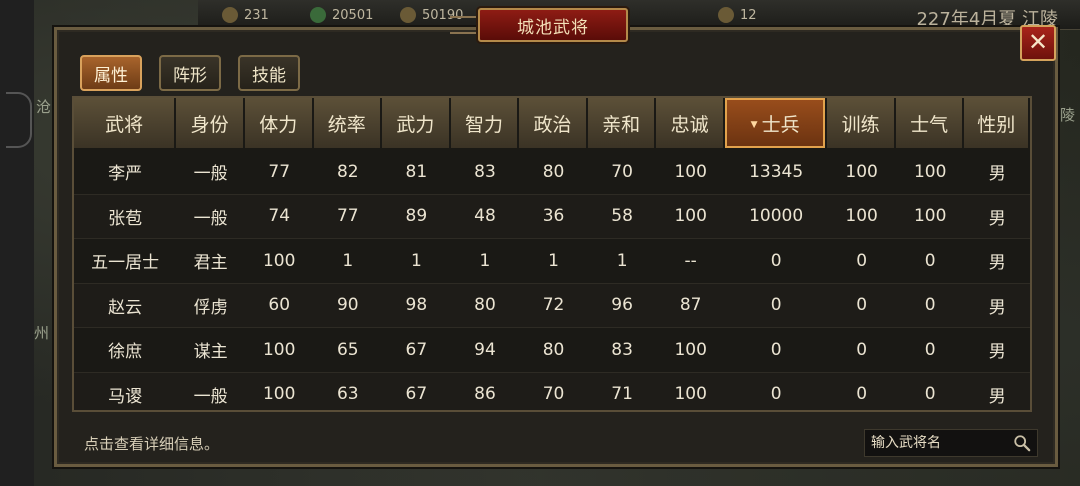 This screenshot has height=486, width=1080. I want to click on table-cell: 13345, so click(776, 172).